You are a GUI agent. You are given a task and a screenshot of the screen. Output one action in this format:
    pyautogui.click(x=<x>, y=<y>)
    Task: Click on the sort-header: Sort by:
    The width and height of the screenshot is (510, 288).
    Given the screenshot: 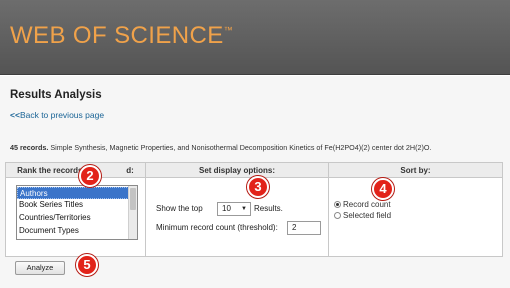 What is the action you would take?
    pyautogui.click(x=415, y=170)
    